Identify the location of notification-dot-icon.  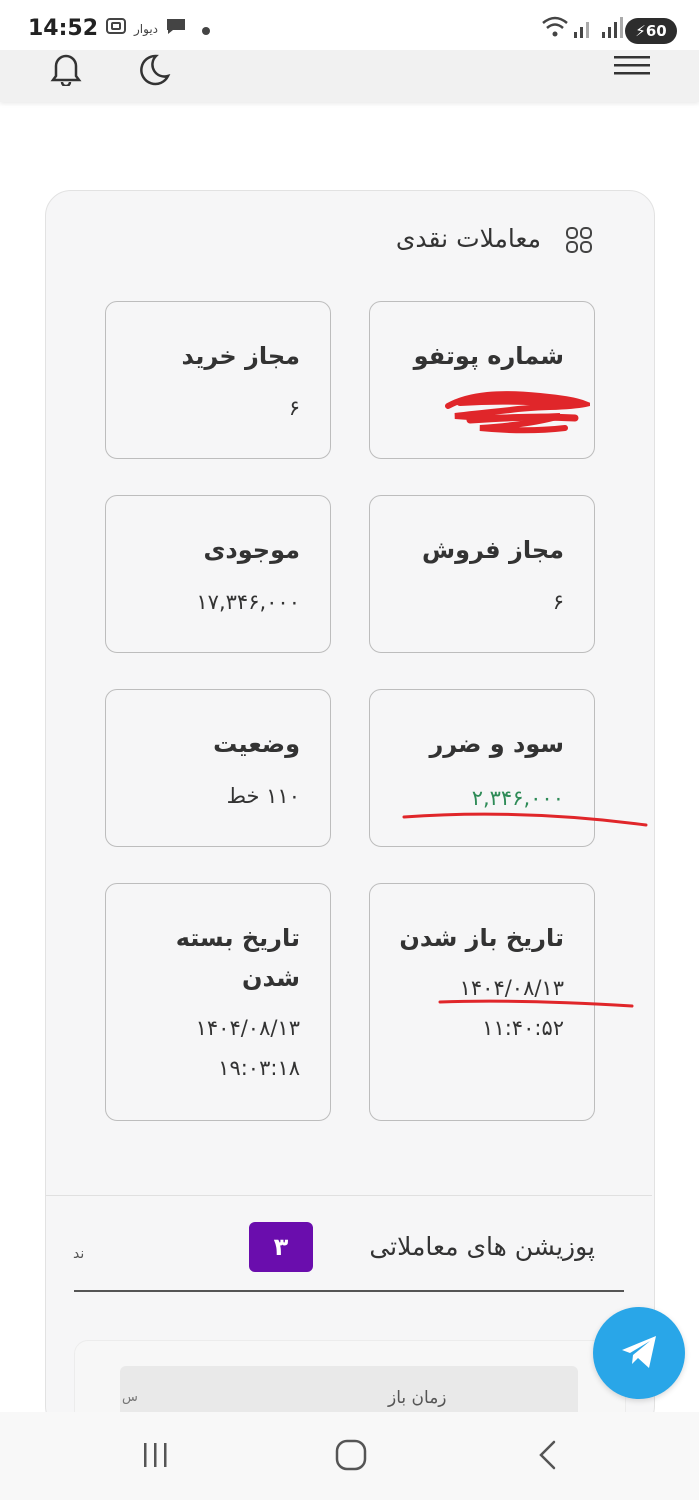
(206, 30).